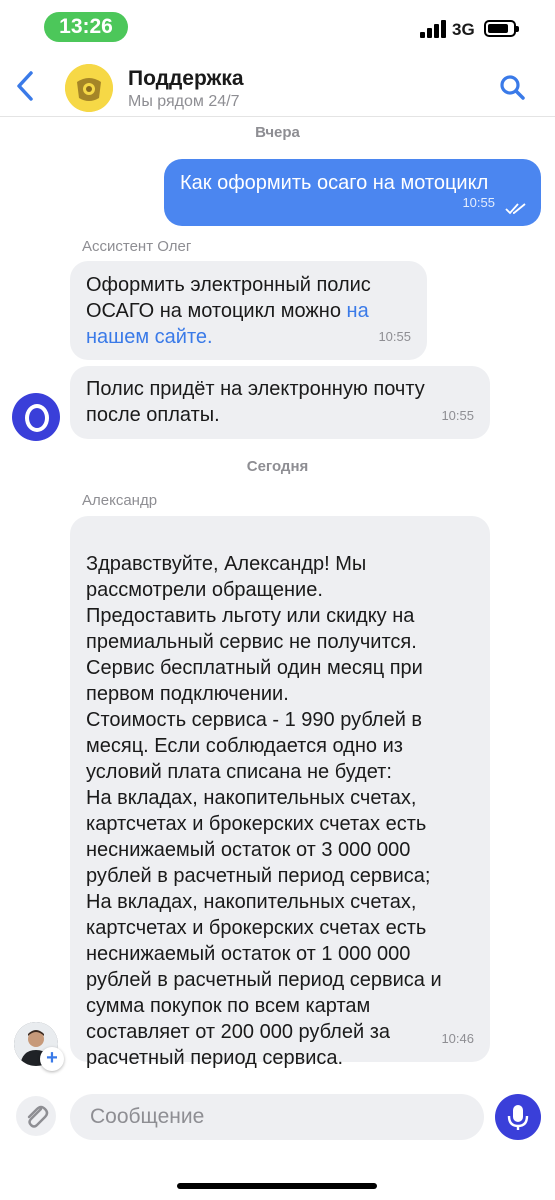 Image resolution: width=555 pixels, height=1200 pixels. I want to click on search-icon, so click(512, 87).